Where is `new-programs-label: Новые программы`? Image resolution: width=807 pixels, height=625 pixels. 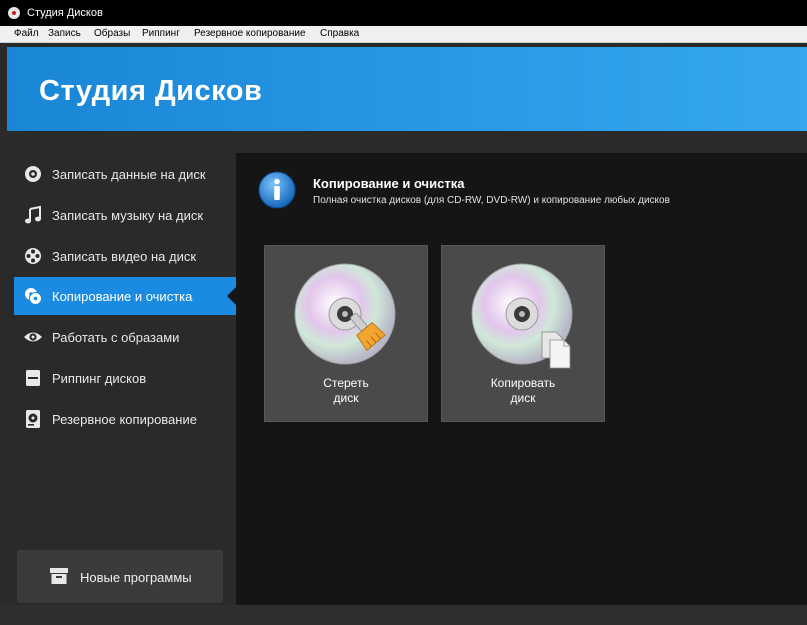
new-programs-label: Новые программы is located at coordinates (136, 577).